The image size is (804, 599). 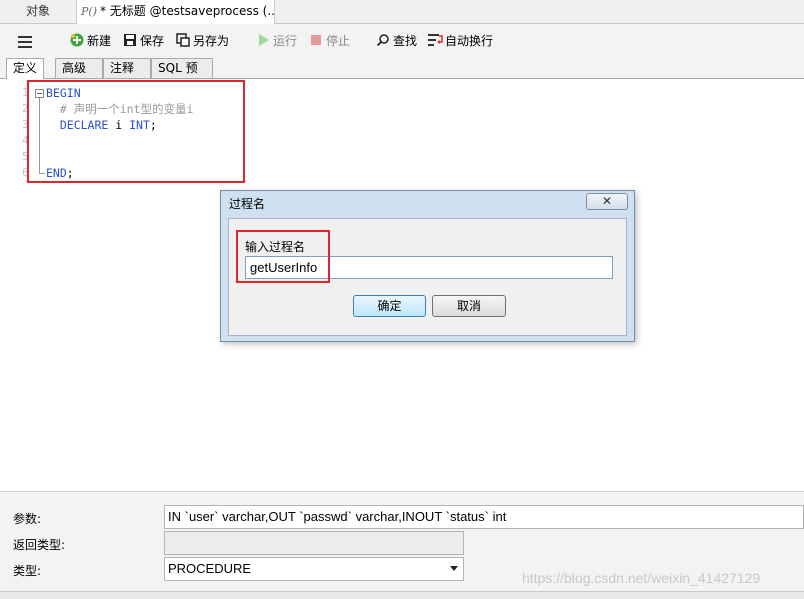 What do you see at coordinates (127, 68) in the screenshot?
I see `tab-comment: 注释` at bounding box center [127, 68].